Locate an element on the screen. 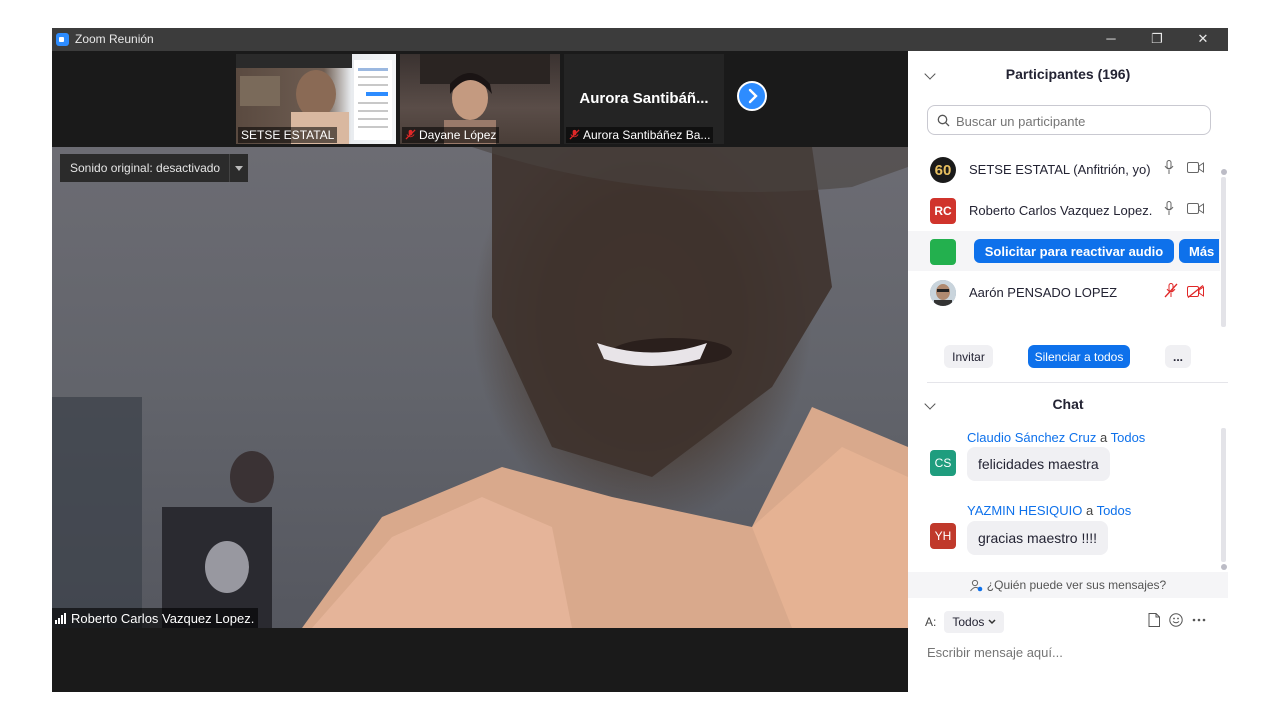 This screenshot has height=720, width=1280. chat-message-bubble: felicidades maestra is located at coordinates (1038, 464).